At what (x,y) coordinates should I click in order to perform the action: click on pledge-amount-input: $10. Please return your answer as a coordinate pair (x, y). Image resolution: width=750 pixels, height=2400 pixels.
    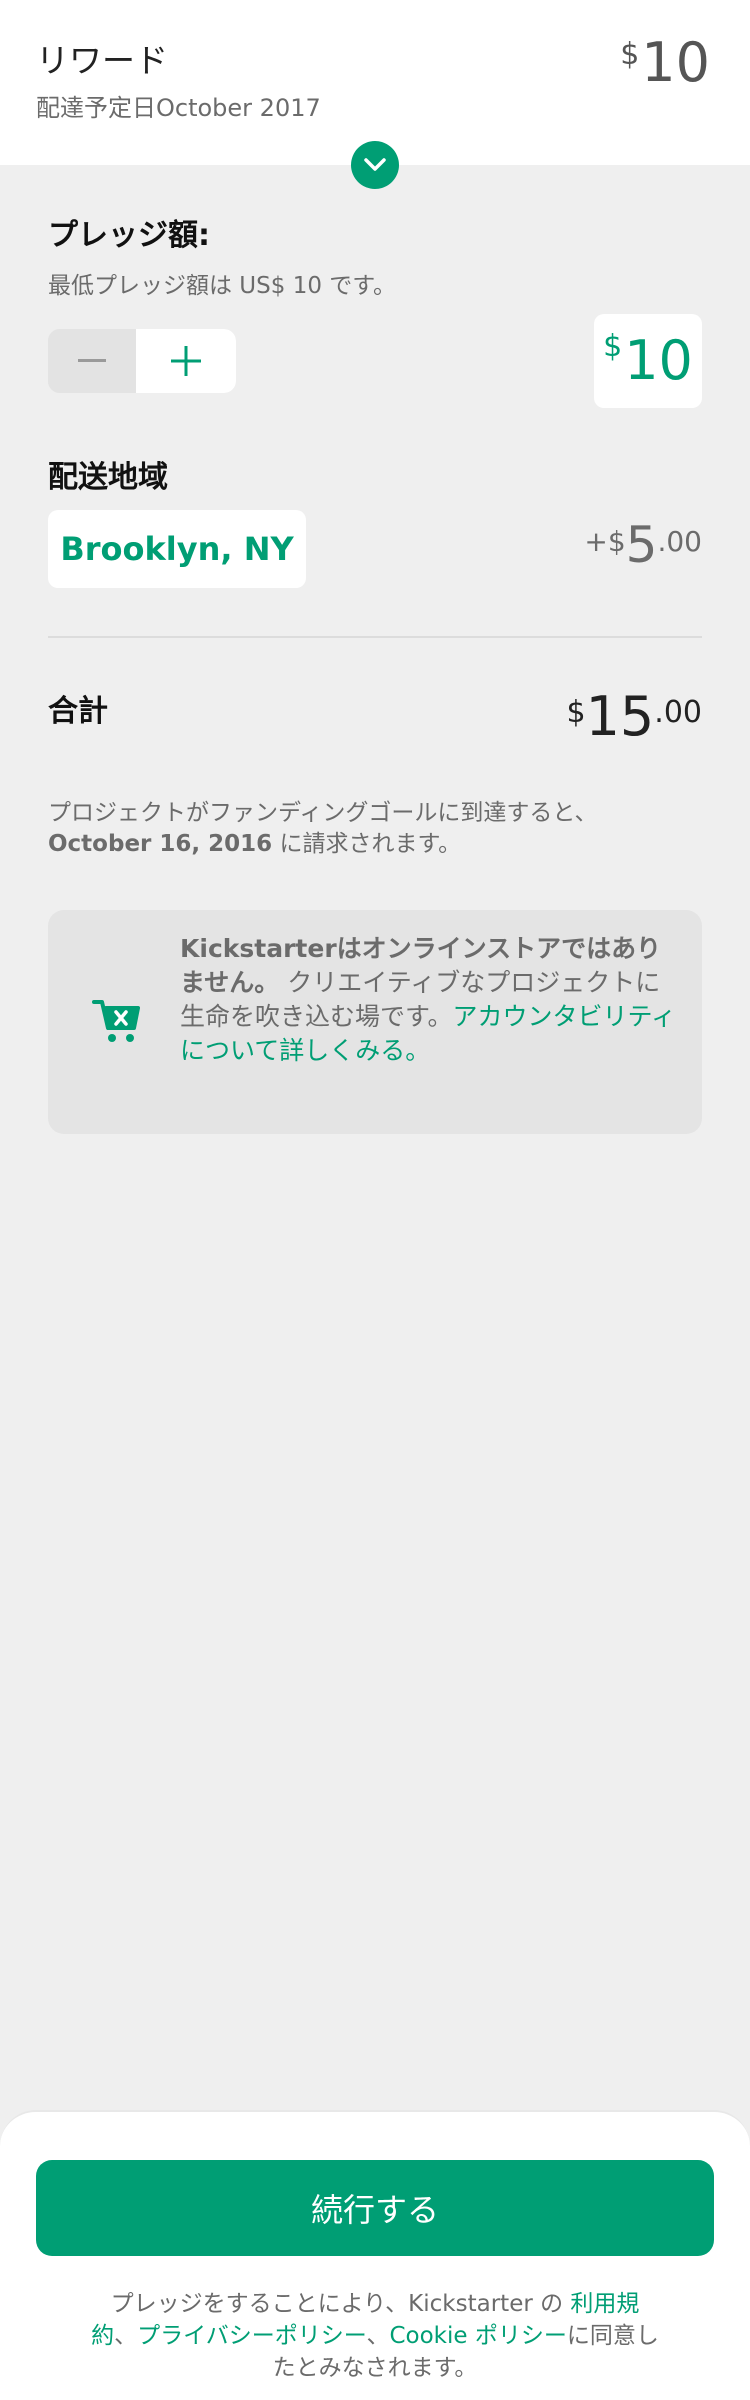
    Looking at the image, I should click on (648, 361).